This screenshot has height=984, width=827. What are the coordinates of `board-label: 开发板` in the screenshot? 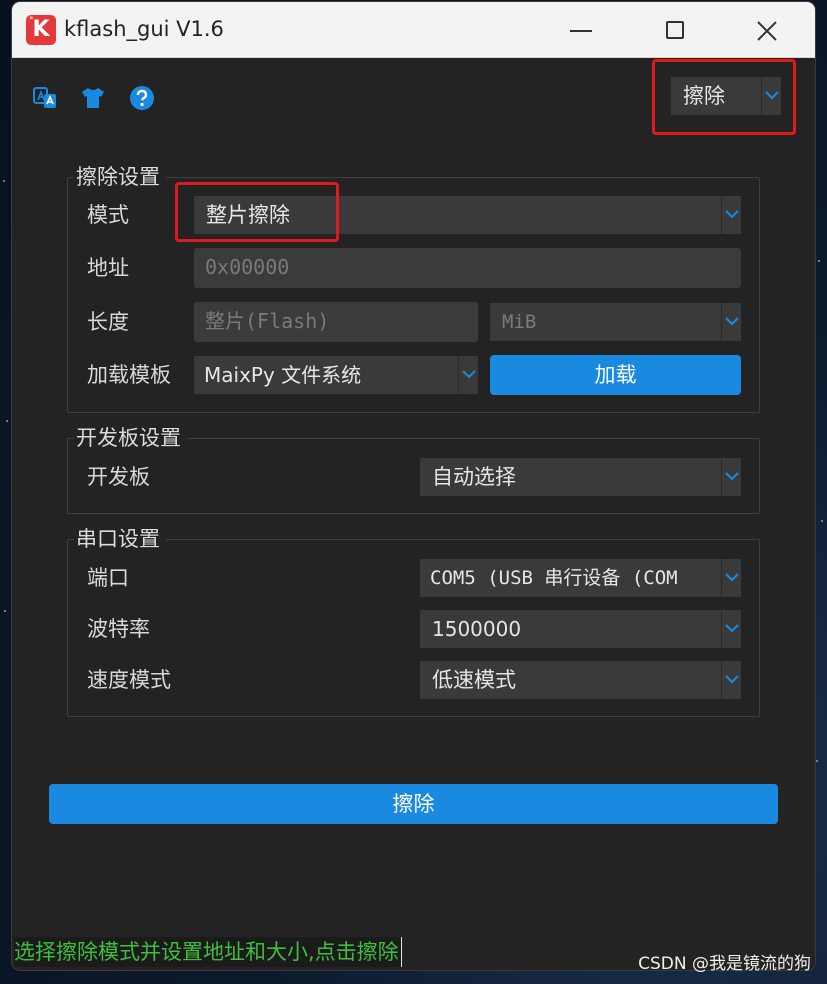 It's located at (118, 477).